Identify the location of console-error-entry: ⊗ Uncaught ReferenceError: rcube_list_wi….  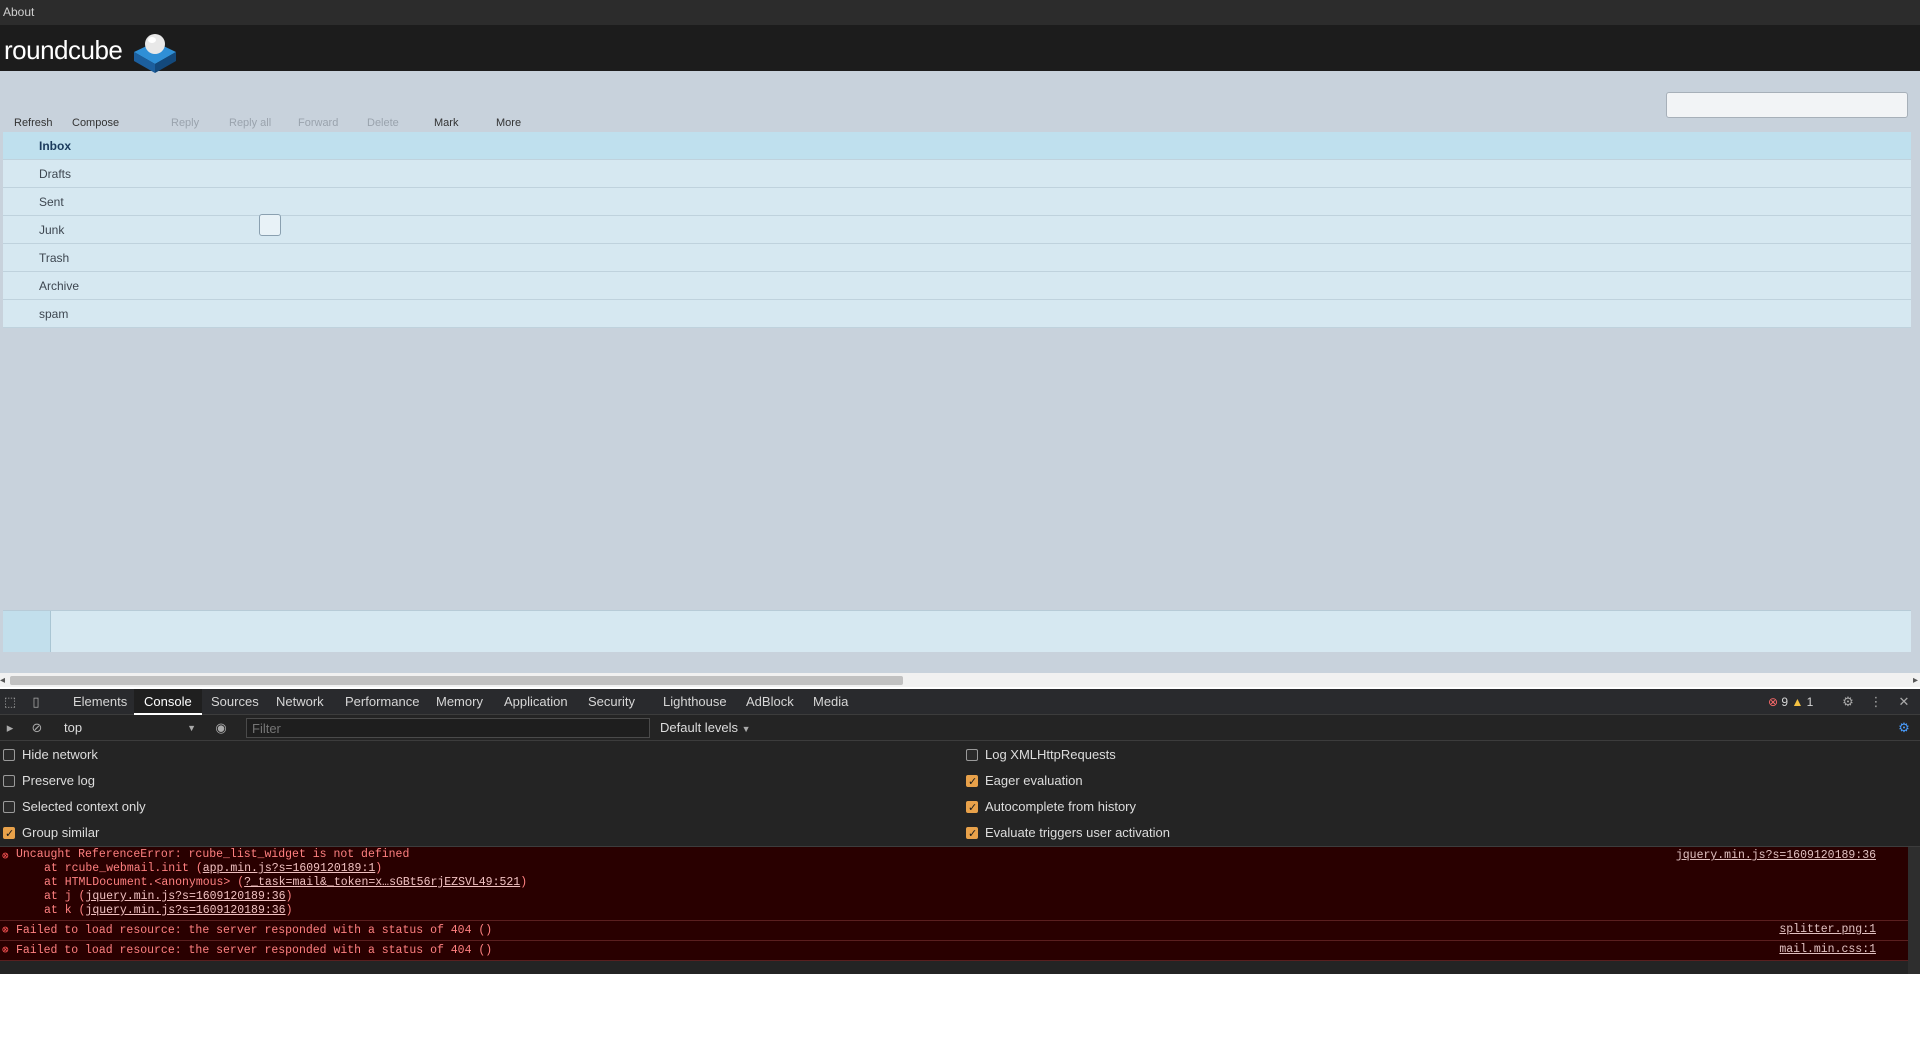
(960, 884).